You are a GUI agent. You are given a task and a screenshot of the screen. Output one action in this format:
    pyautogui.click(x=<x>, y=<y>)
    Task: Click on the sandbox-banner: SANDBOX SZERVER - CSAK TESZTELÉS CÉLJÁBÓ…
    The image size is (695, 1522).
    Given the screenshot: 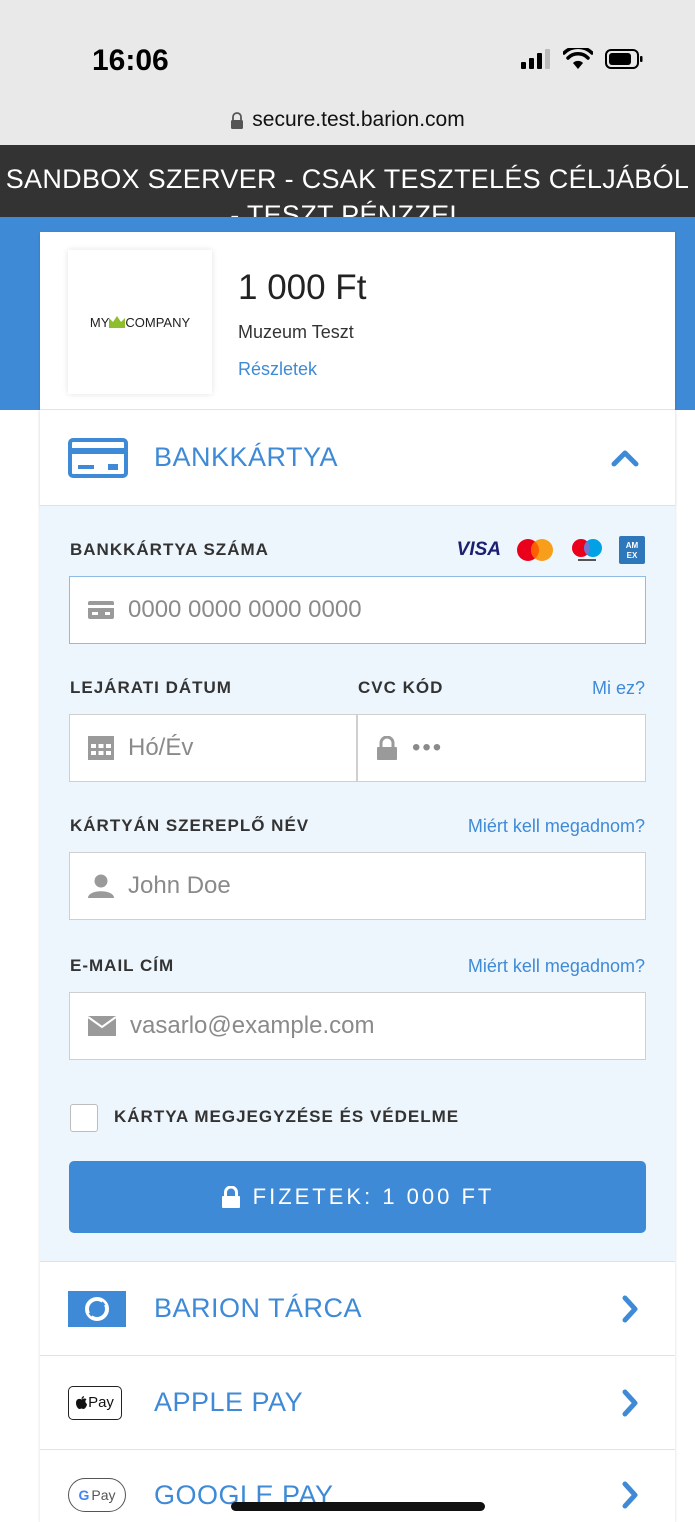 What is the action you would take?
    pyautogui.click(x=347, y=181)
    